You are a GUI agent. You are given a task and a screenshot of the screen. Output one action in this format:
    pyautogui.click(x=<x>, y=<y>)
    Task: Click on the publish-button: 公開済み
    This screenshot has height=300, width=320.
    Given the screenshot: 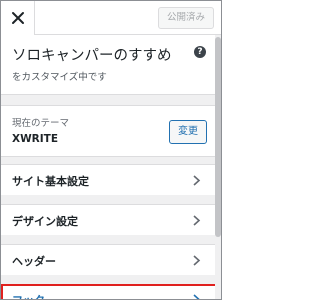 What is the action you would take?
    pyautogui.click(x=186, y=18)
    